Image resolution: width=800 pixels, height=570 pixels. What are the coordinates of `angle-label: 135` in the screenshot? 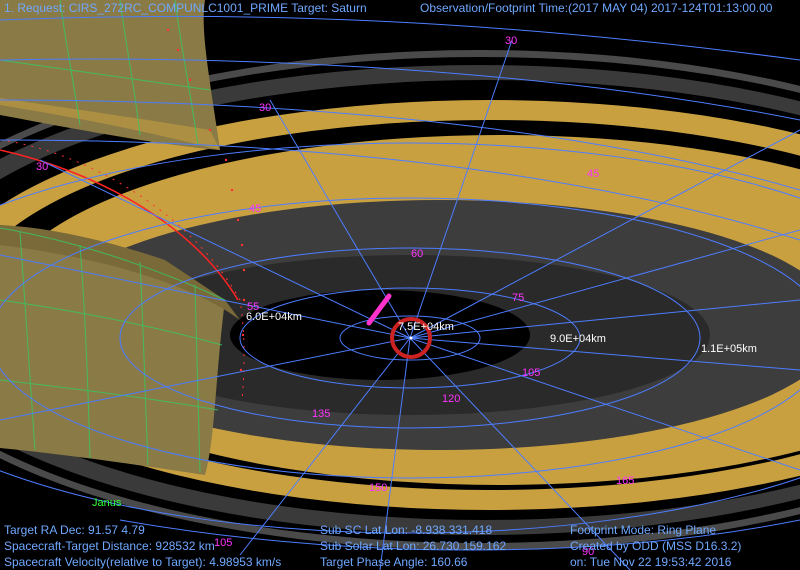 It's located at (321, 414).